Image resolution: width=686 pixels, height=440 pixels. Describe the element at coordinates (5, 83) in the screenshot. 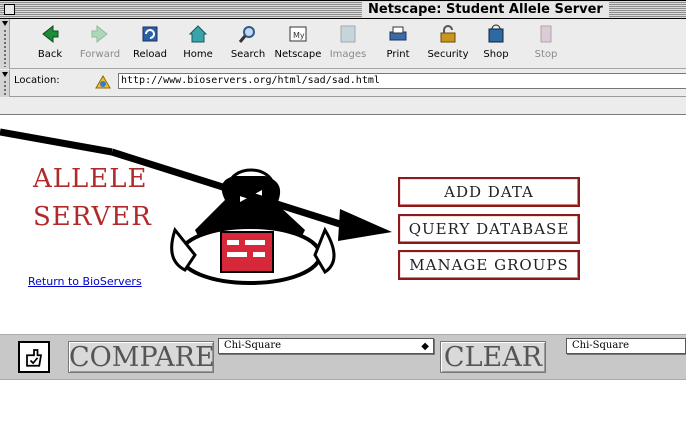

I see `location-grip` at that location.